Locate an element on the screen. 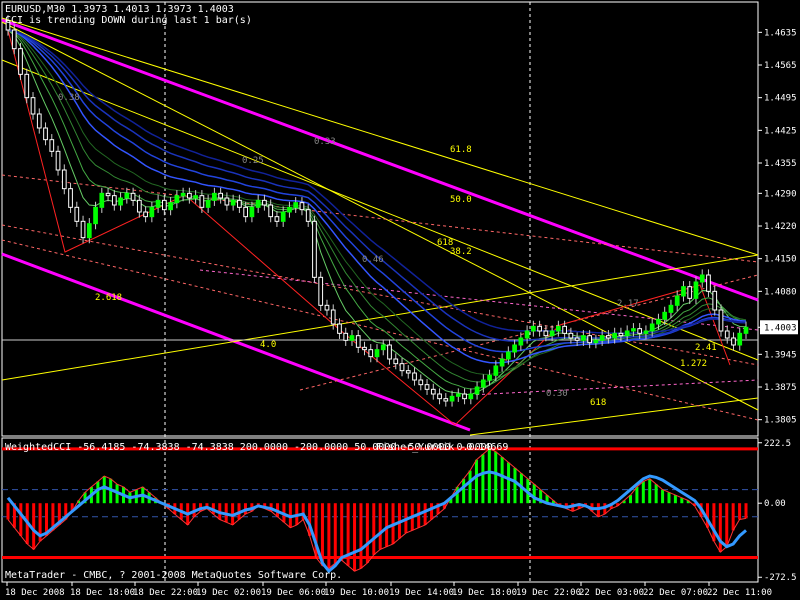 The width and height of the screenshot is (800, 600). price-tick-label: 1.4220 is located at coordinates (780, 227).